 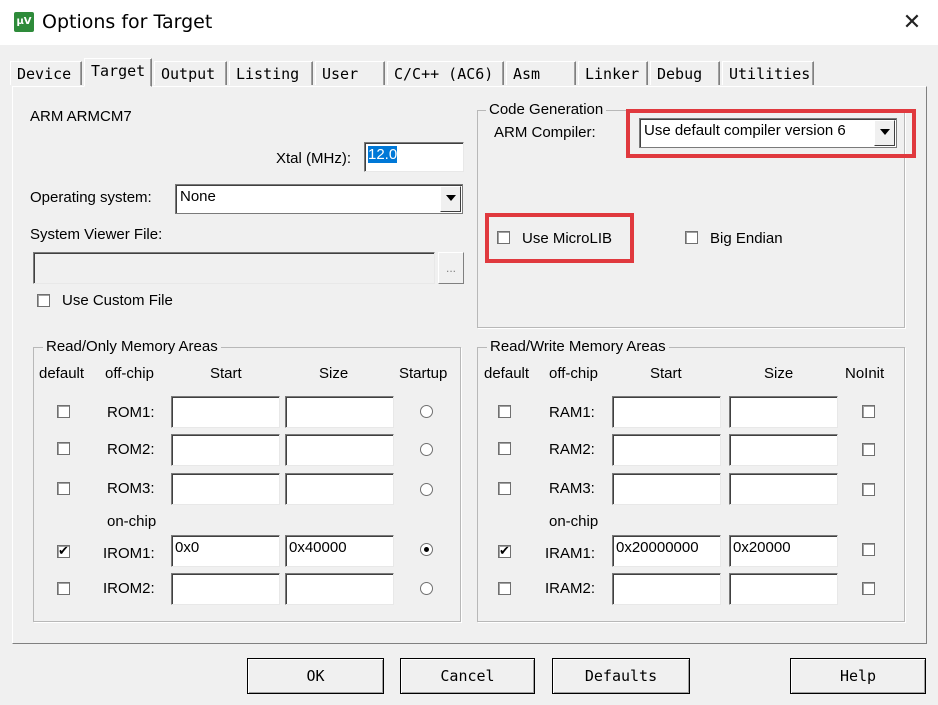 I want to click on rom1-label: ROM1:, so click(x=131, y=412).